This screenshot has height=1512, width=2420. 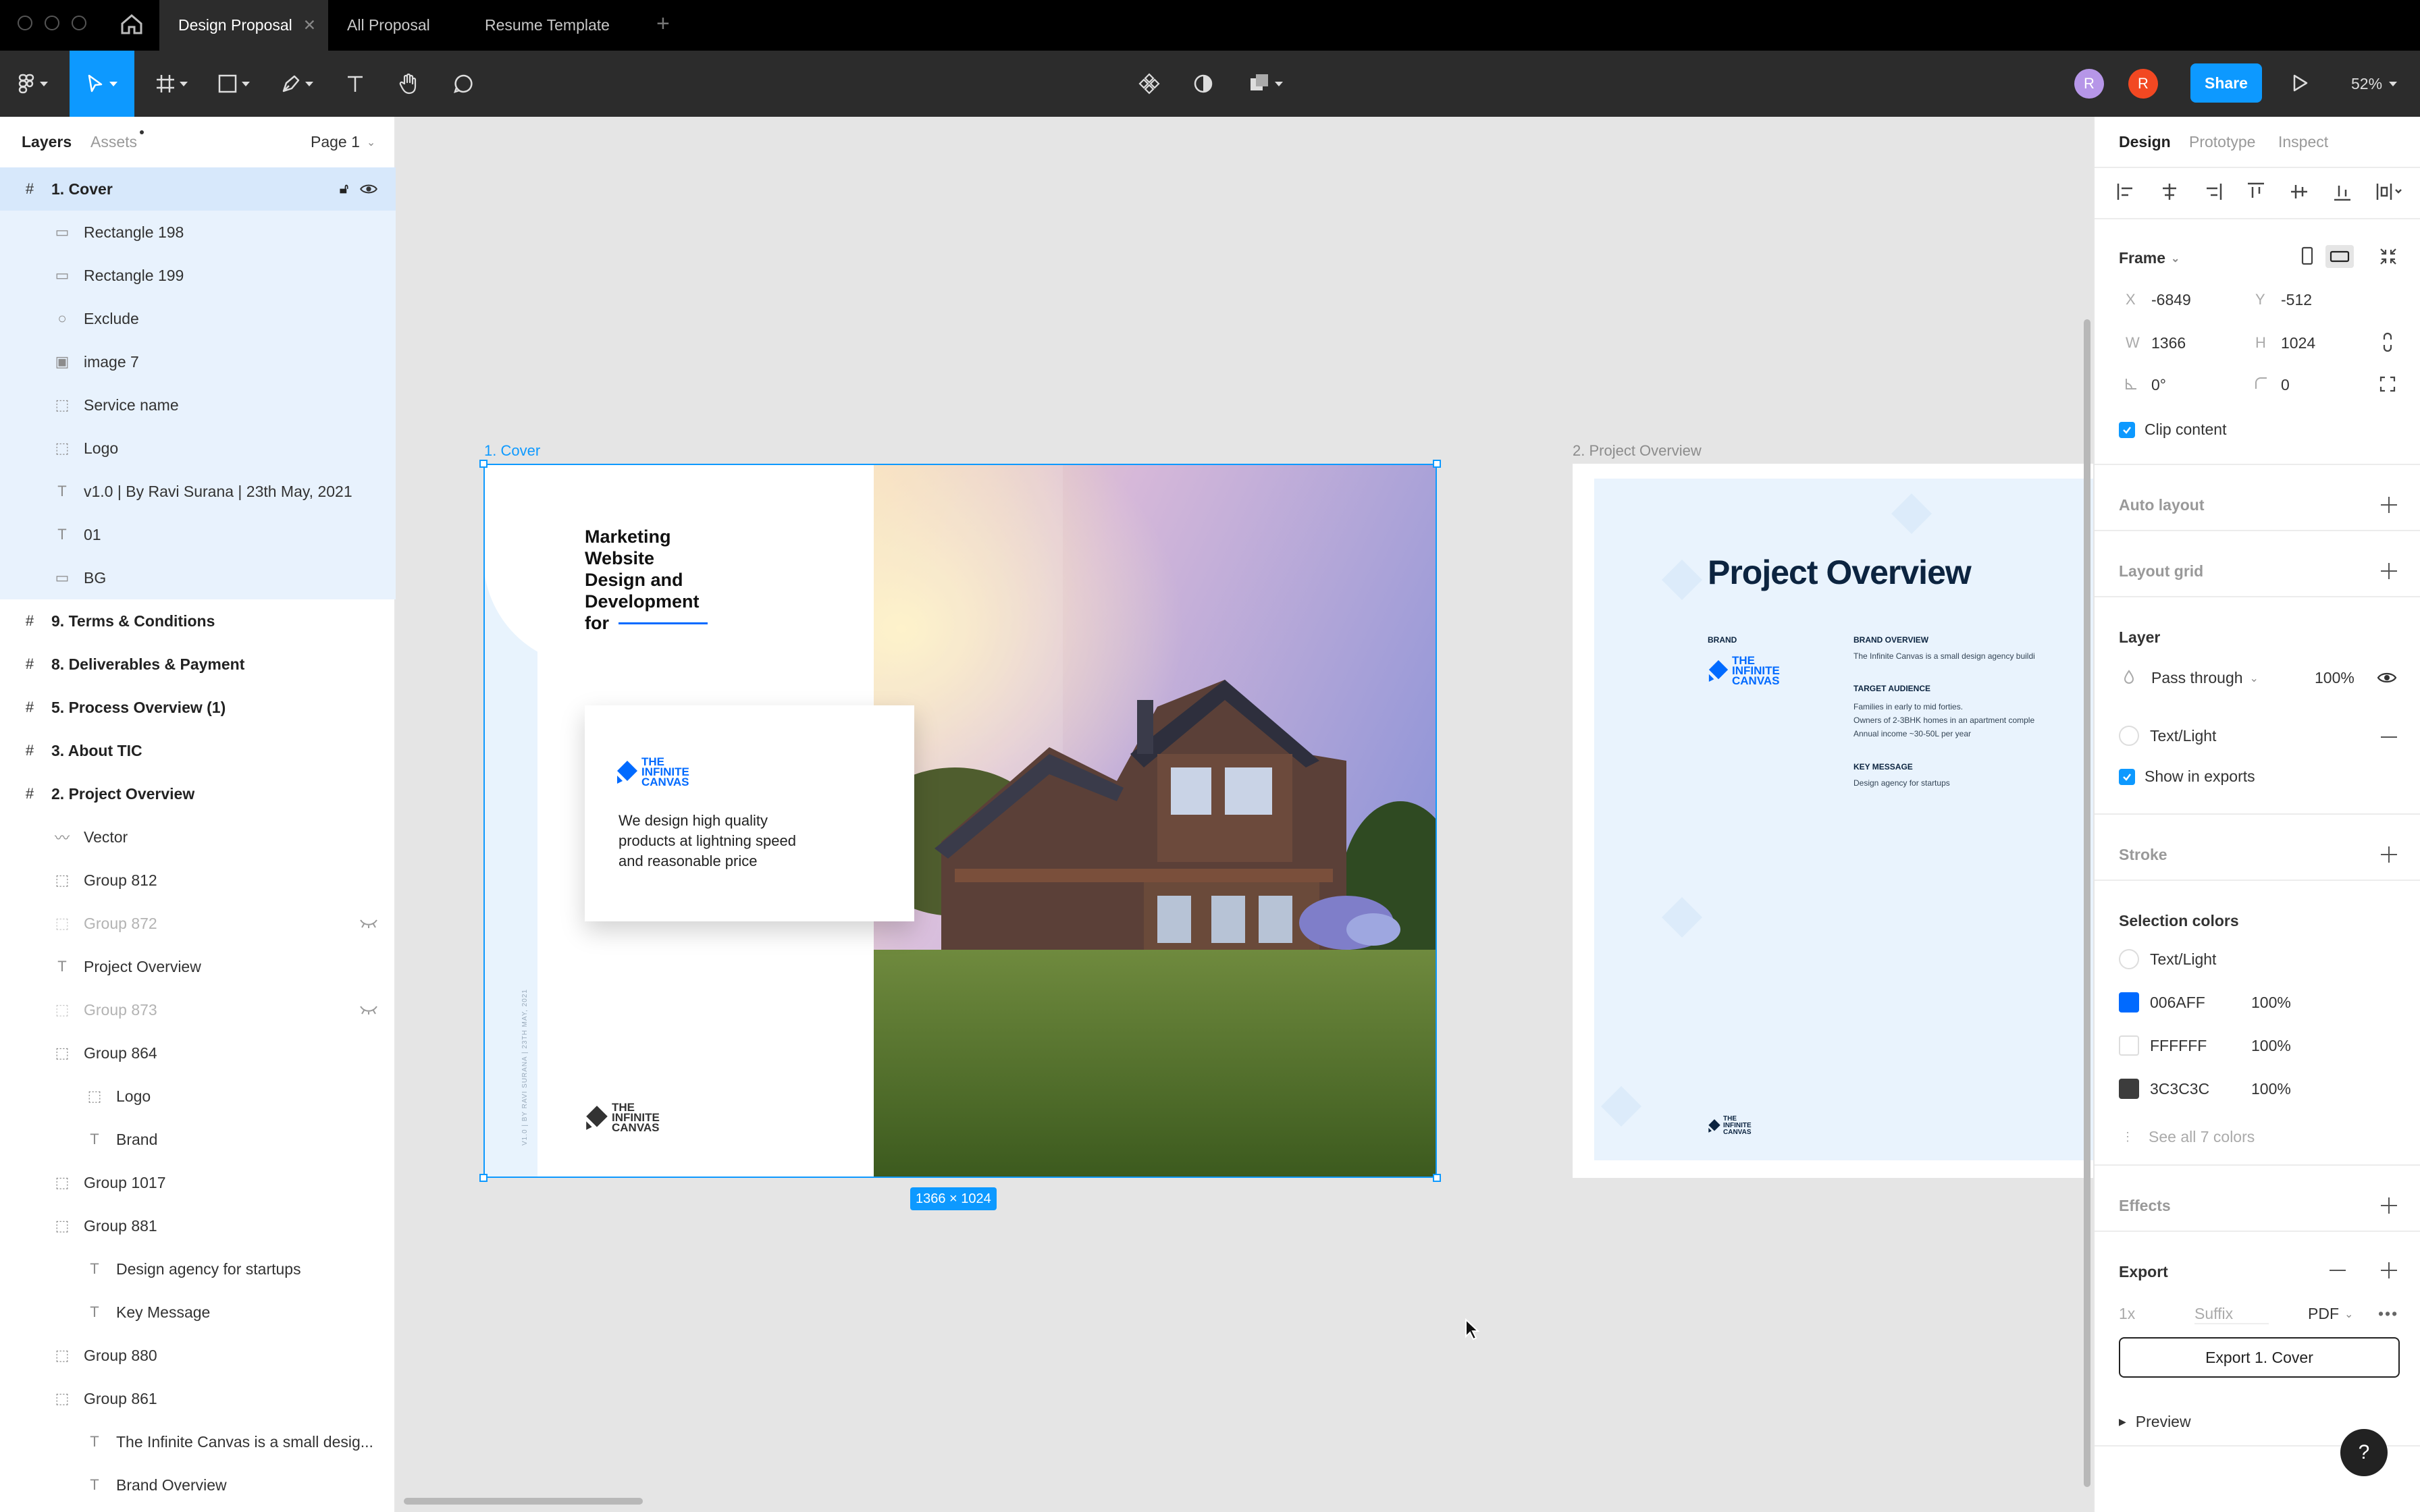 What do you see at coordinates (2299, 192) in the screenshot?
I see `align-center-v-icon` at bounding box center [2299, 192].